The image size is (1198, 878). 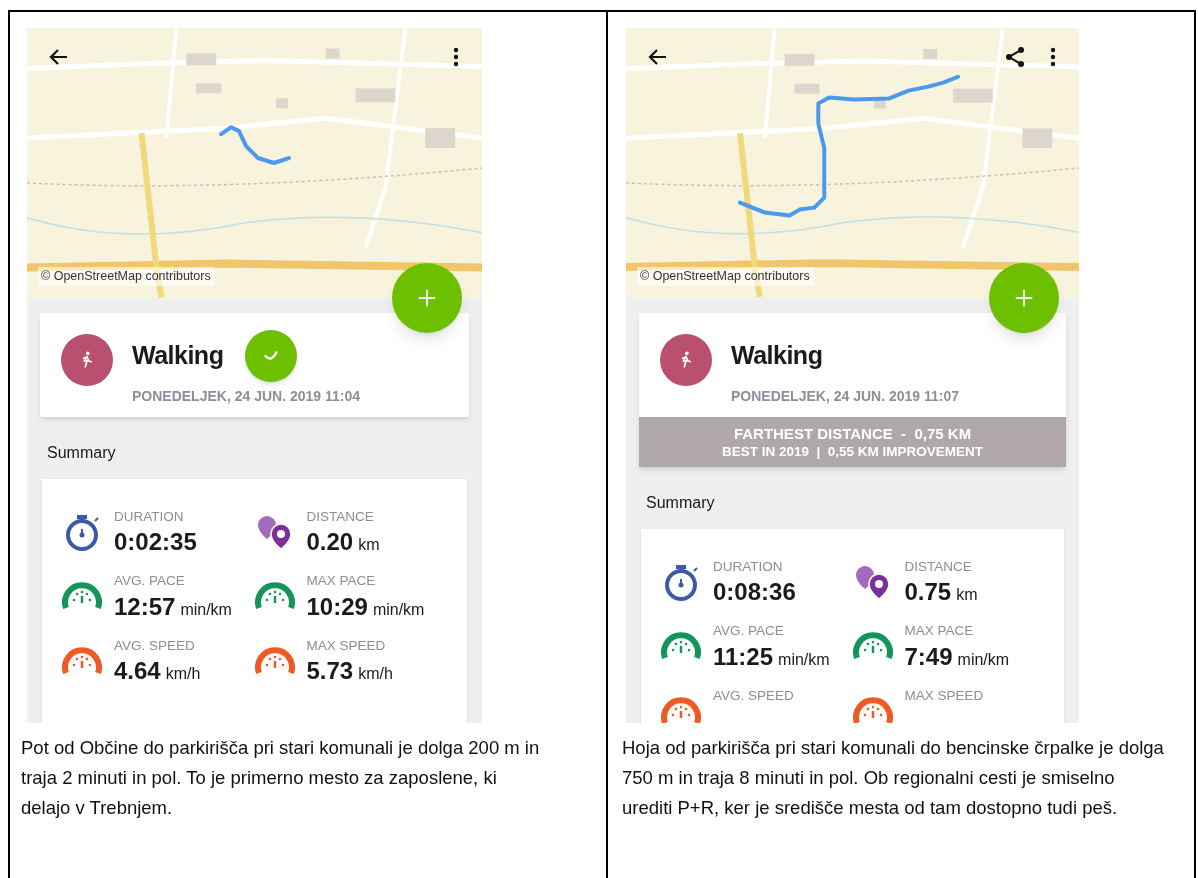 What do you see at coordinates (845, 396) in the screenshot?
I see `activity-date: PONEDELJEK, 24 JUN. 2019 11:07` at bounding box center [845, 396].